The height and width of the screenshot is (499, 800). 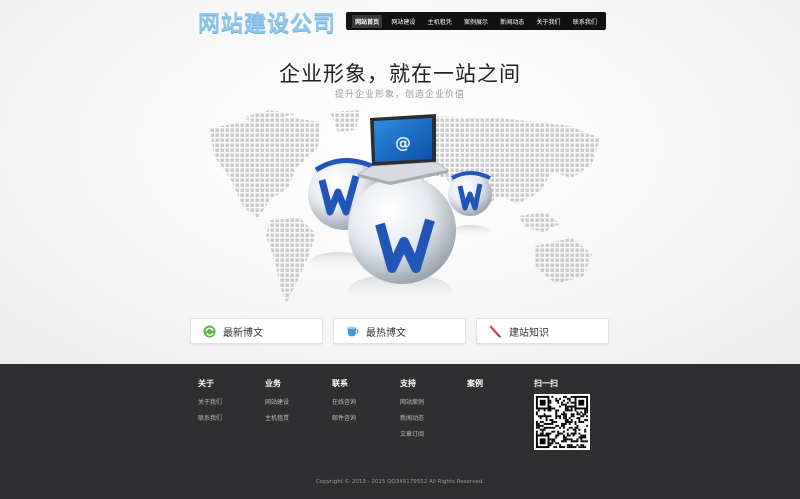 I want to click on feature-cards: 最新博文 最热博文 建站知识, so click(x=400, y=331).